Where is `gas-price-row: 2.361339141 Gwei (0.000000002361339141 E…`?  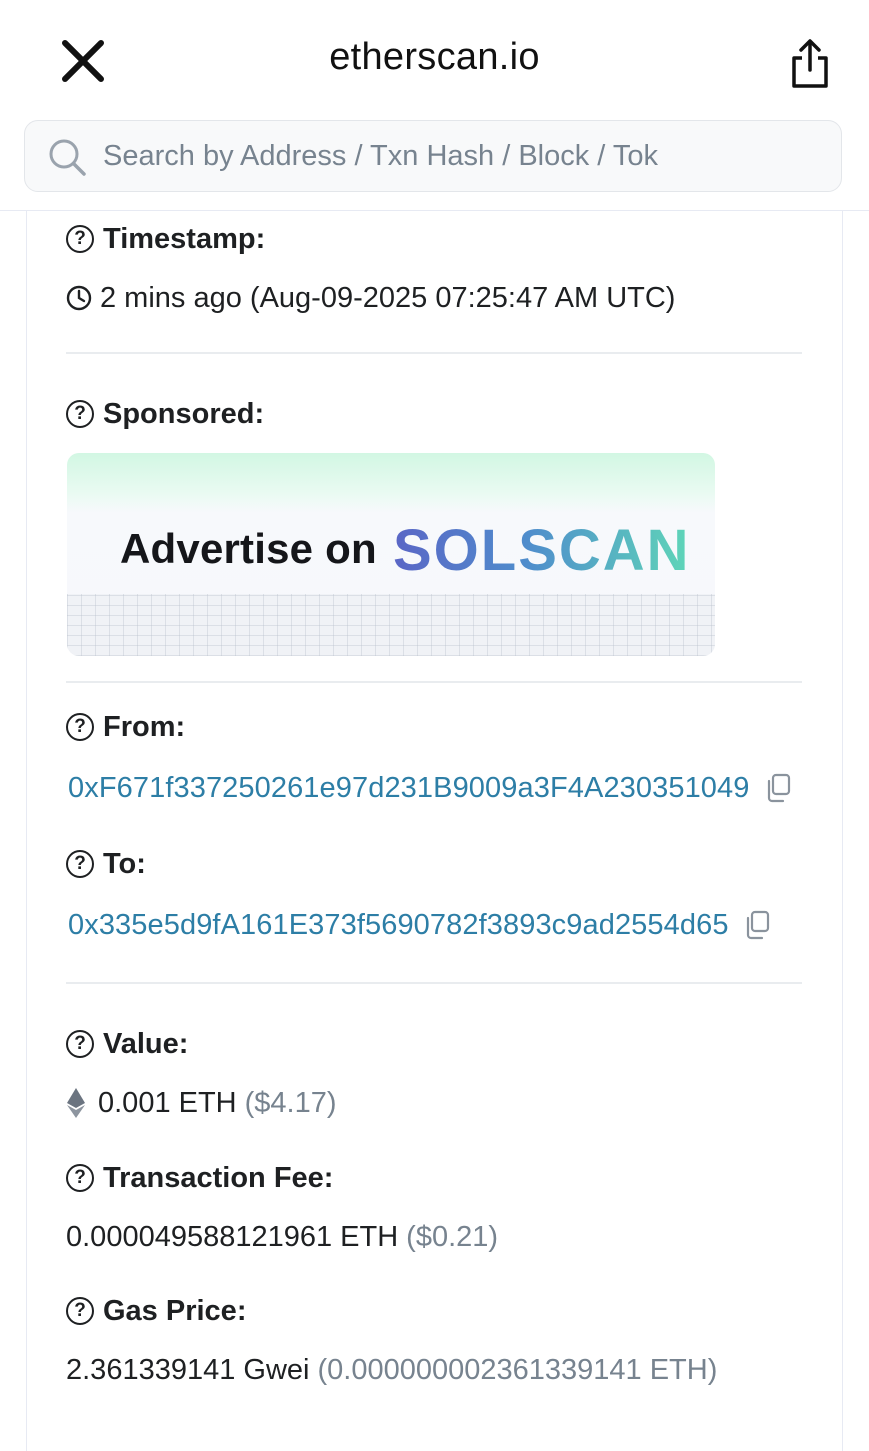 gas-price-row: 2.361339141 Gwei (0.000000002361339141 E… is located at coordinates (391, 1370).